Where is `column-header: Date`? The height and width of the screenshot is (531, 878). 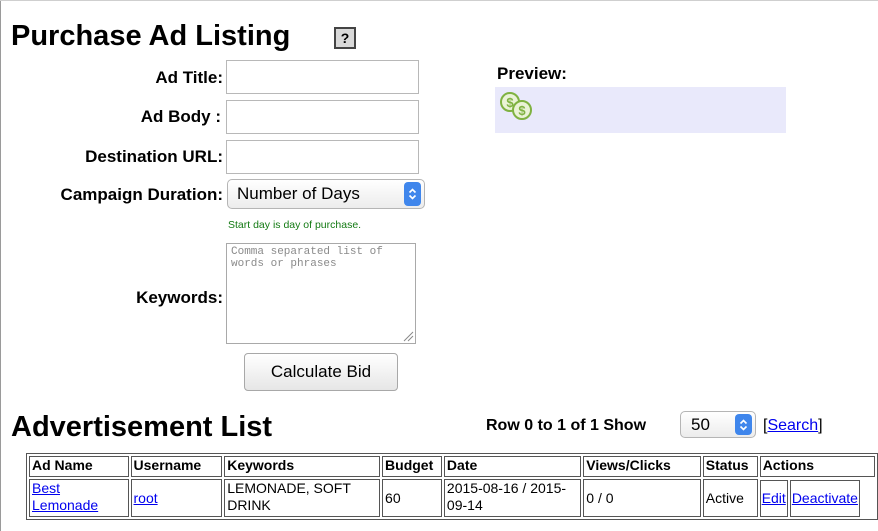
column-header: Date is located at coordinates (512, 466).